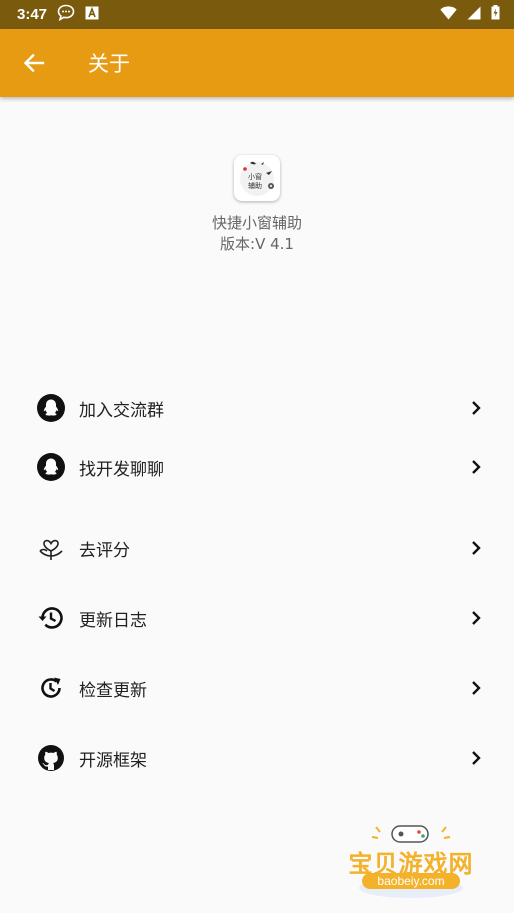 The height and width of the screenshot is (913, 514). What do you see at coordinates (113, 690) in the screenshot?
I see `menu-item-label: 检查更新` at bounding box center [113, 690].